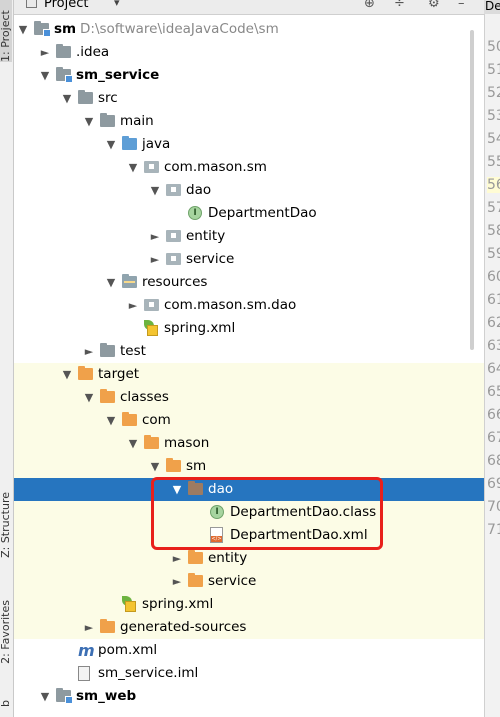 Image resolution: width=500 pixels, height=717 pixels. What do you see at coordinates (128, 650) in the screenshot?
I see `tree-item-label: pom.xml` at bounding box center [128, 650].